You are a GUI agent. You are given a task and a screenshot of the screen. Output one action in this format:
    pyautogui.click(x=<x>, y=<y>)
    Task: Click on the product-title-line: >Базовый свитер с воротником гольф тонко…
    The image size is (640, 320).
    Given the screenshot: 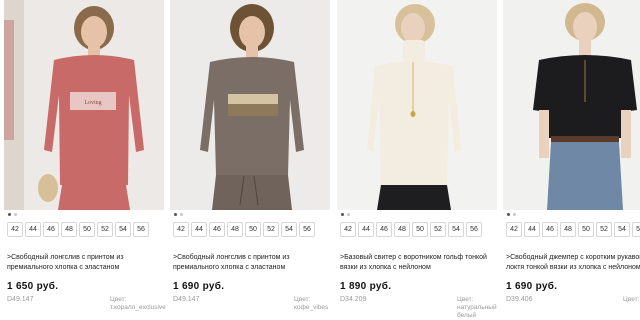 What is the action you would take?
    pyautogui.click(x=413, y=257)
    